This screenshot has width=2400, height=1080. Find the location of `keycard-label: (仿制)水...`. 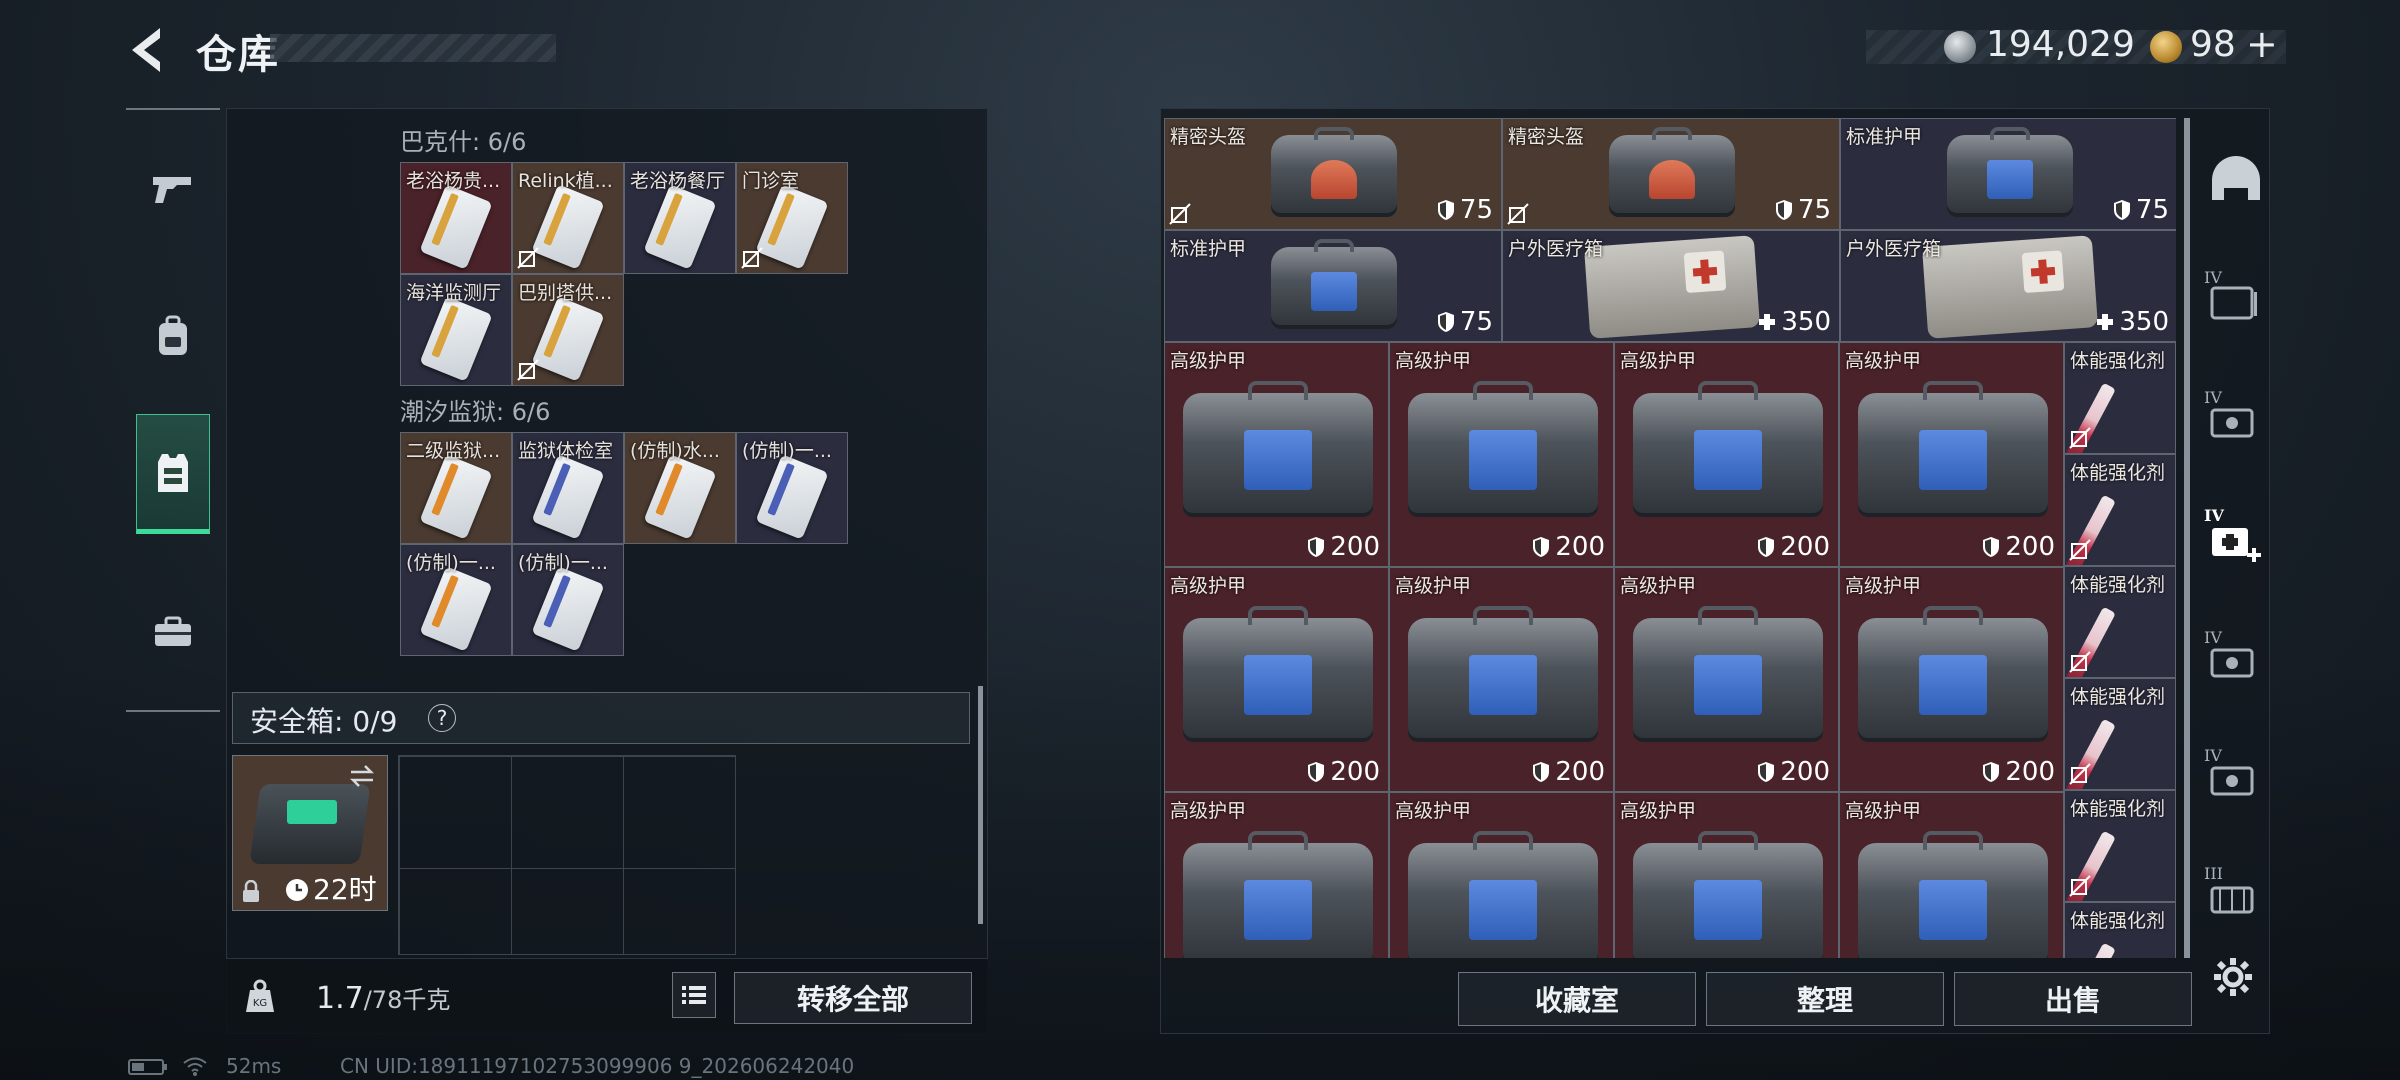

keycard-label: (仿制)水... is located at coordinates (675, 451).